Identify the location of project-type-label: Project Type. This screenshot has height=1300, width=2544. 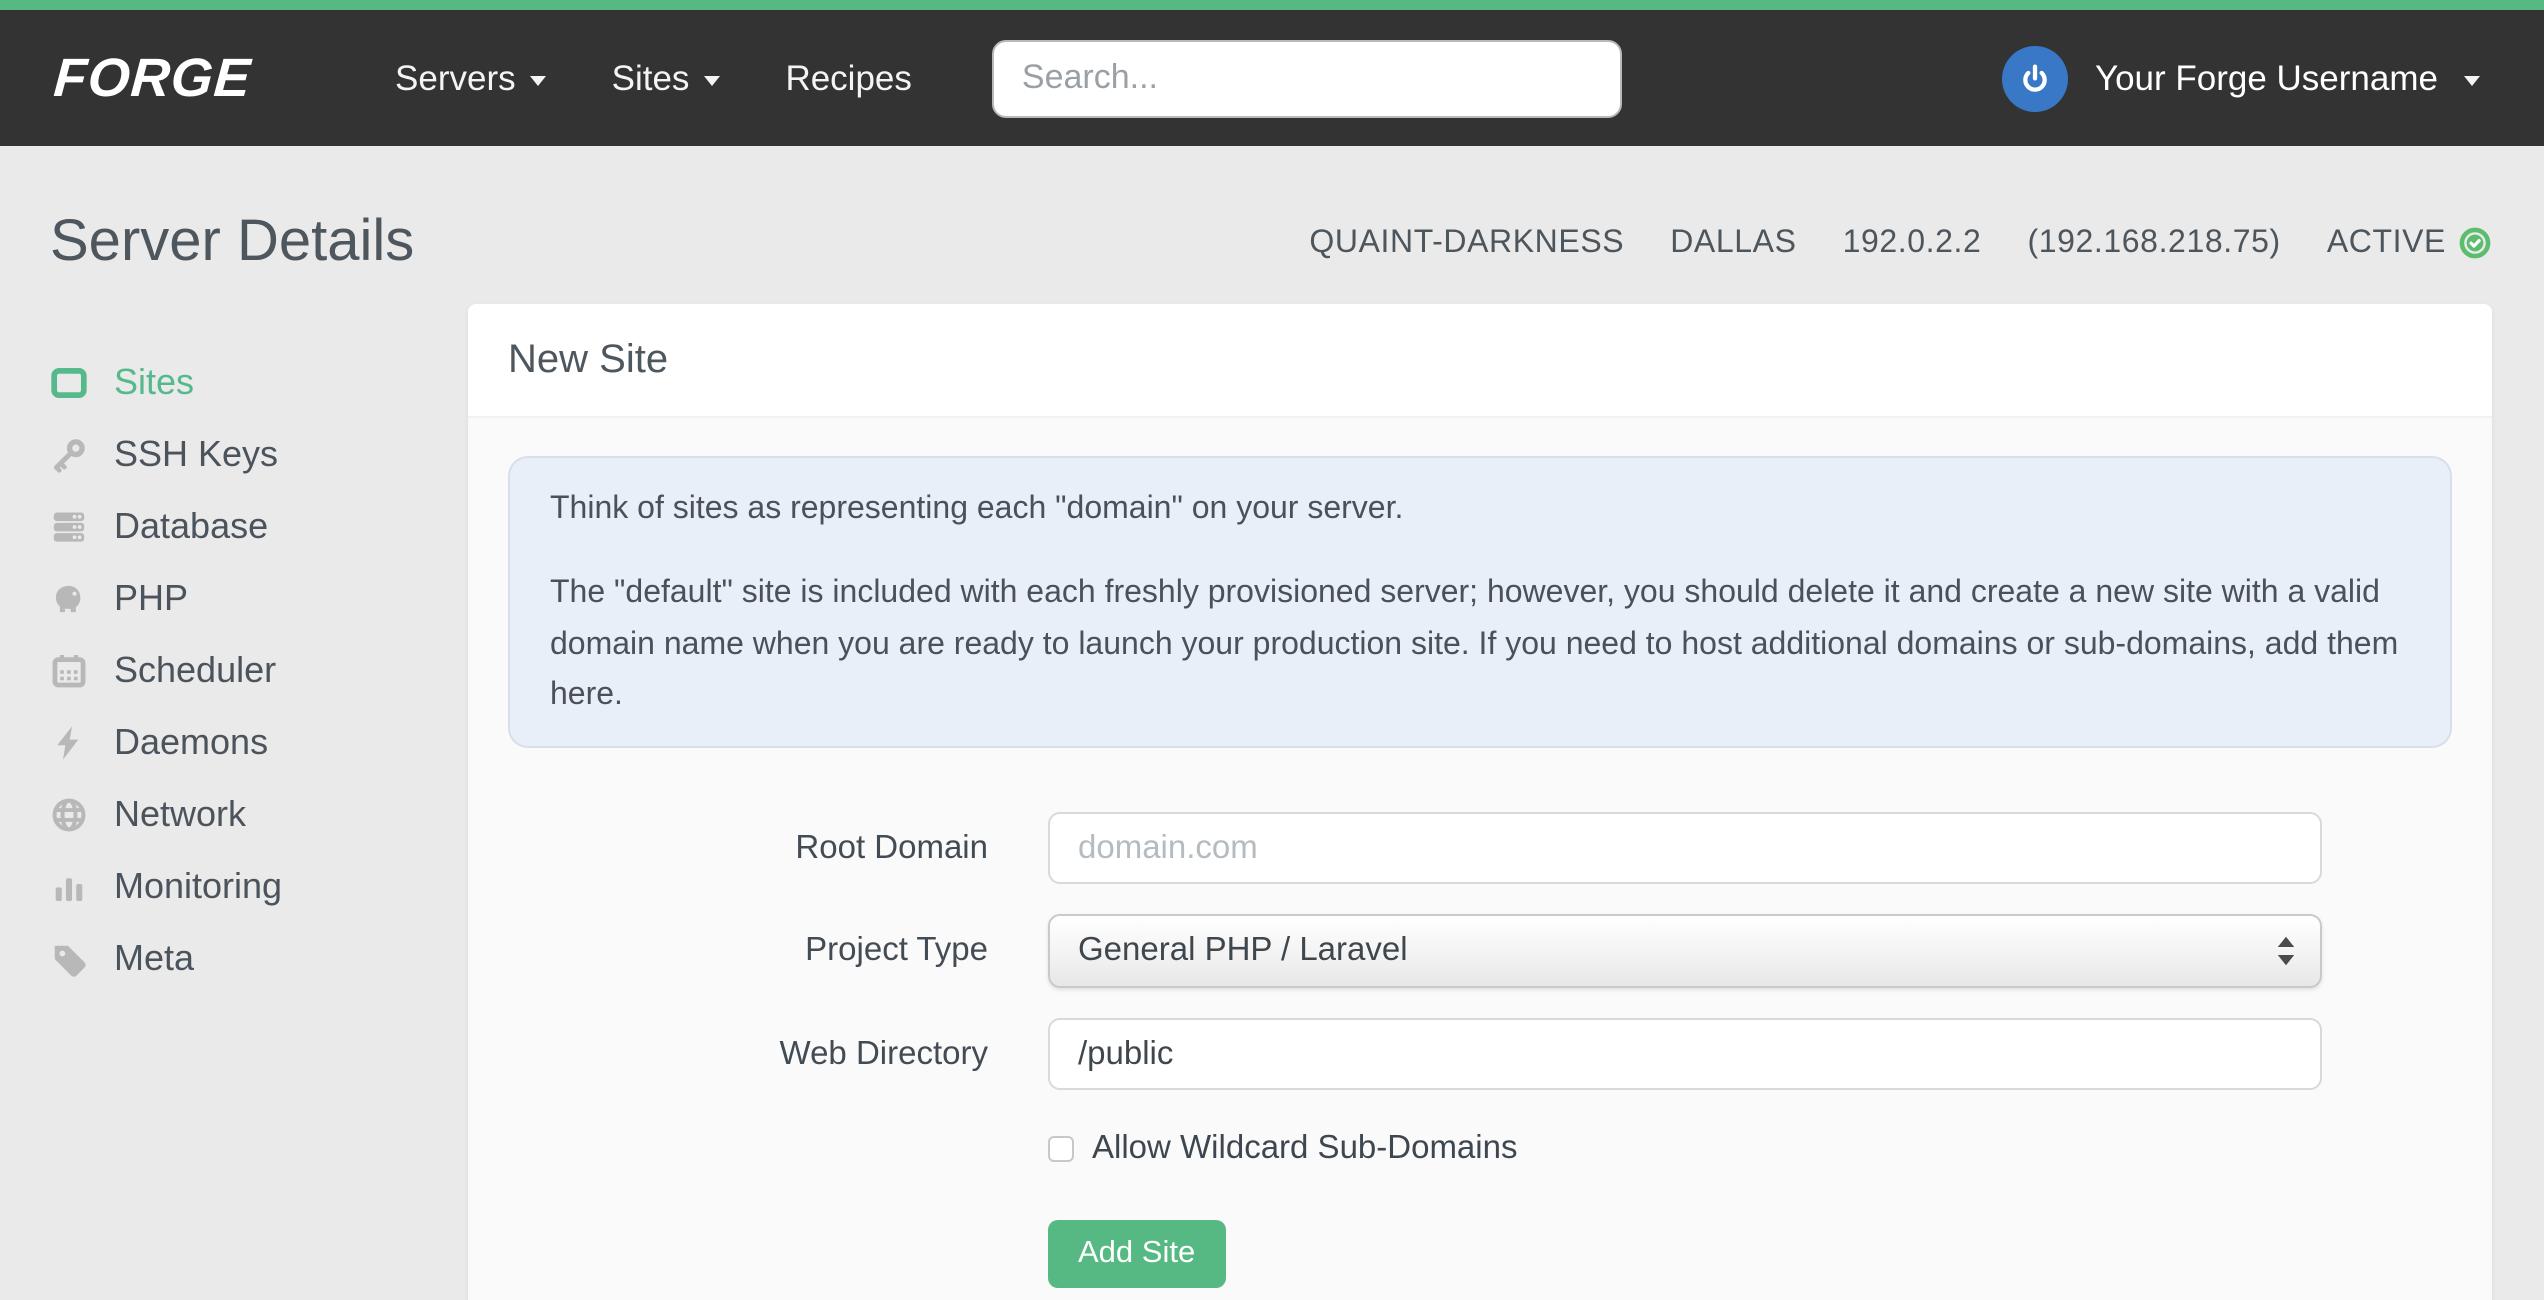
(896, 950).